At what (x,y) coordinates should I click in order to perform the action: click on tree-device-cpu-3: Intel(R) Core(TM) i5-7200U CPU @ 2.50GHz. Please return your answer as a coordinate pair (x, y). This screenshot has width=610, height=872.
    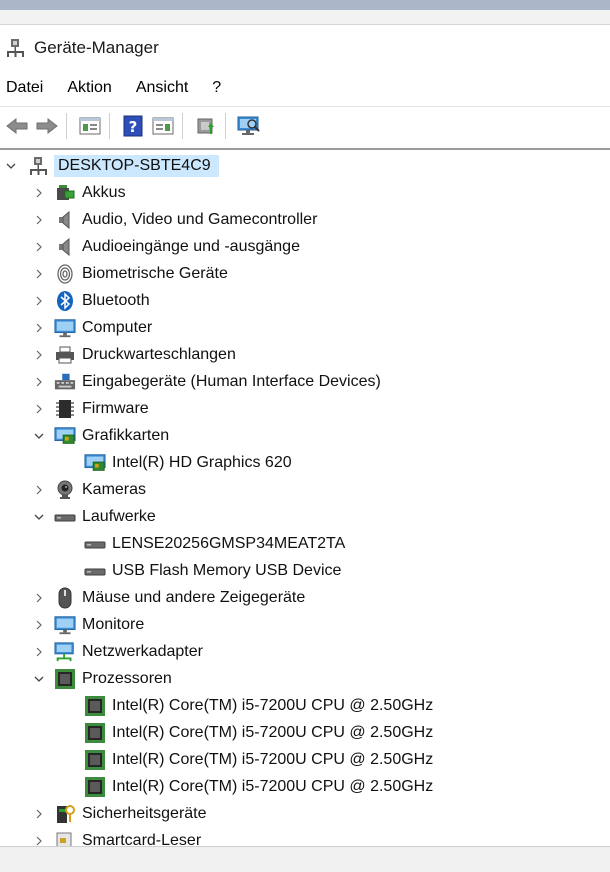
    Looking at the image, I should click on (305, 786).